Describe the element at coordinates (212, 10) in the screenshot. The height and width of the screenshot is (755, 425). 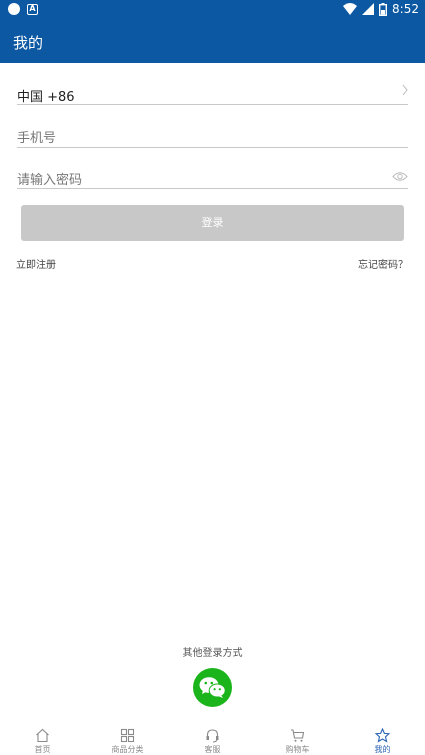
I see `status-bar: A 8:52` at that location.